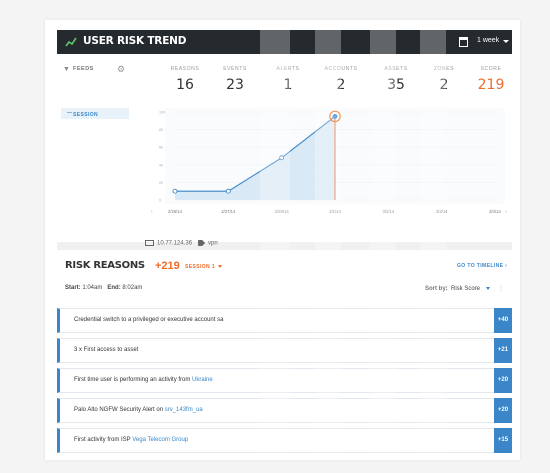 The width and height of the screenshot is (550, 473). Describe the element at coordinates (203, 267) in the screenshot. I see `session-select: SESSION 1` at that location.